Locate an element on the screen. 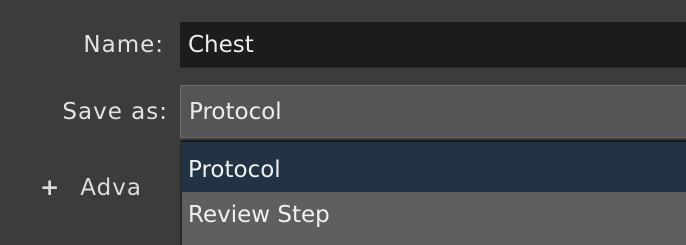 This screenshot has height=245, width=686. name-input: Chest is located at coordinates (433, 45).